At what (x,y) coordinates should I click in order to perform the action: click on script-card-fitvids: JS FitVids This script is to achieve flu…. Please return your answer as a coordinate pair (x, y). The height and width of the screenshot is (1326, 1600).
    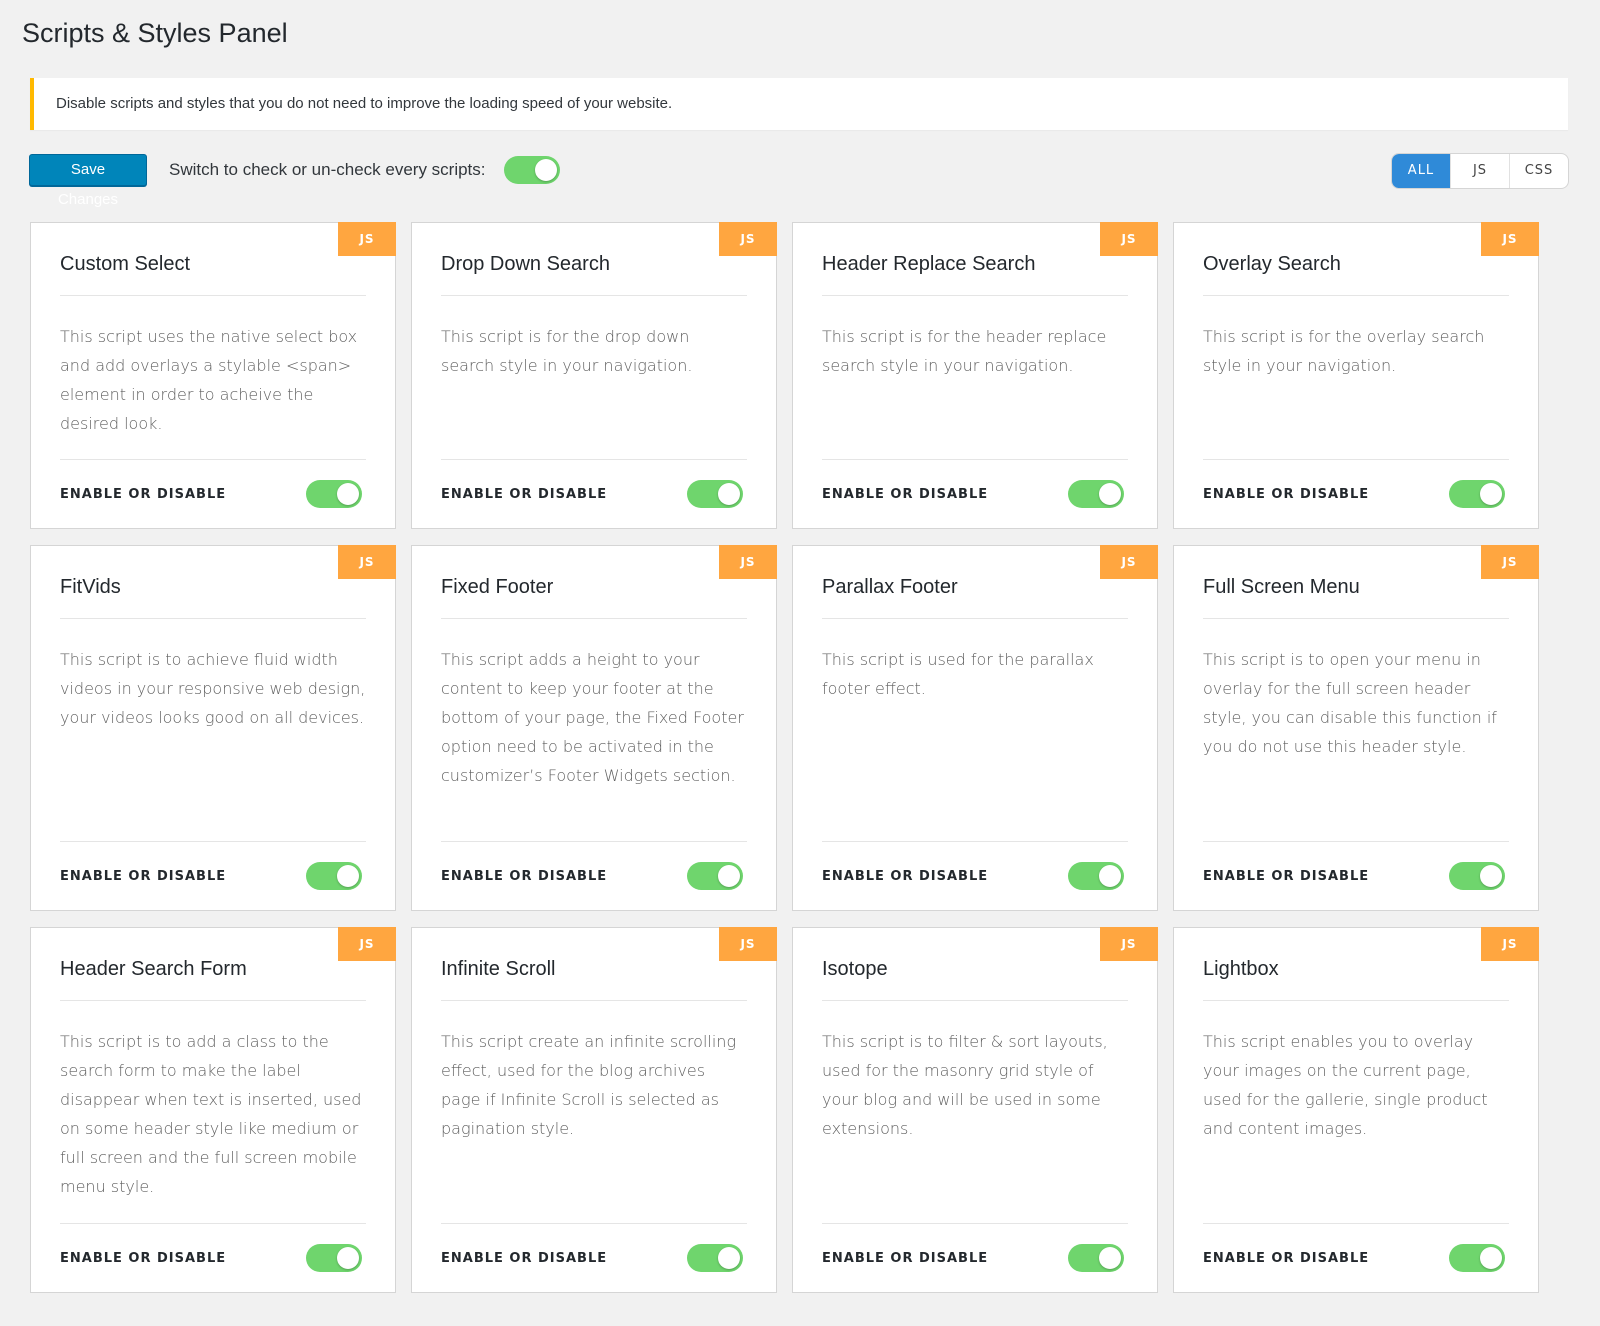
    Looking at the image, I should click on (213, 728).